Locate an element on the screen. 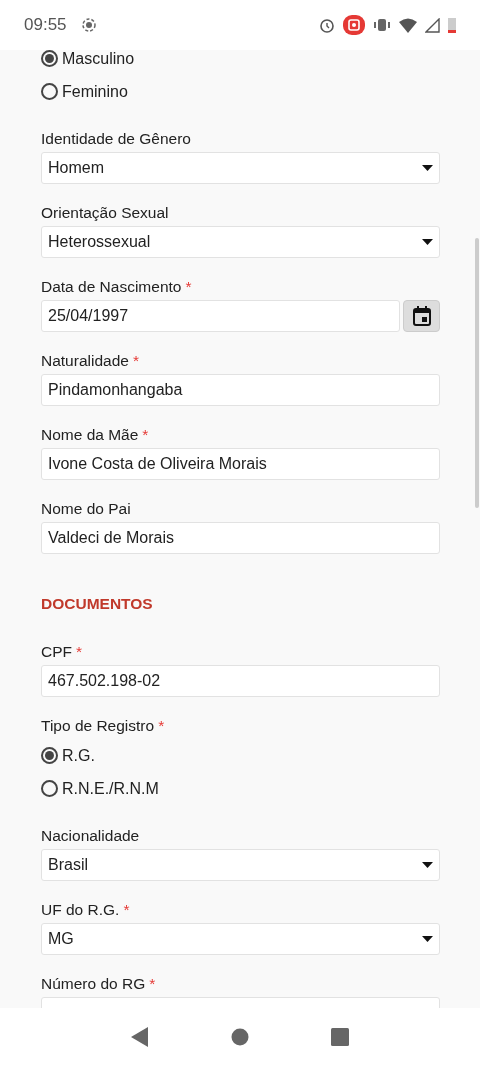  select-field: Homem is located at coordinates (240, 168).